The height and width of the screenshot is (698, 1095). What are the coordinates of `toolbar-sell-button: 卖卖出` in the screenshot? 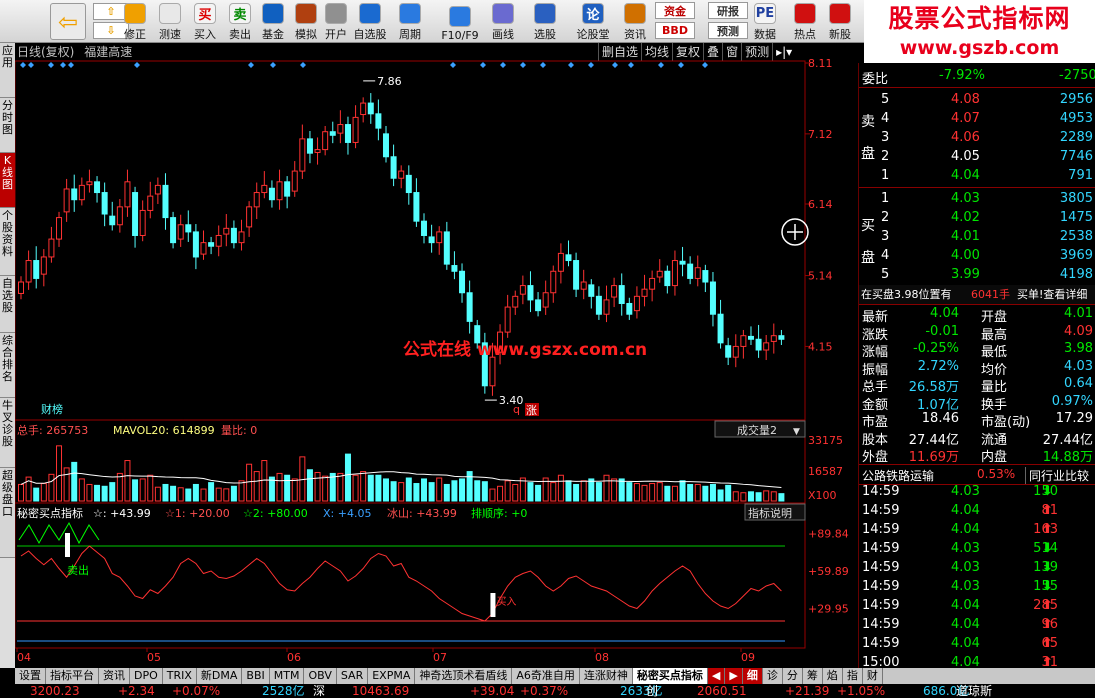 It's located at (240, 22).